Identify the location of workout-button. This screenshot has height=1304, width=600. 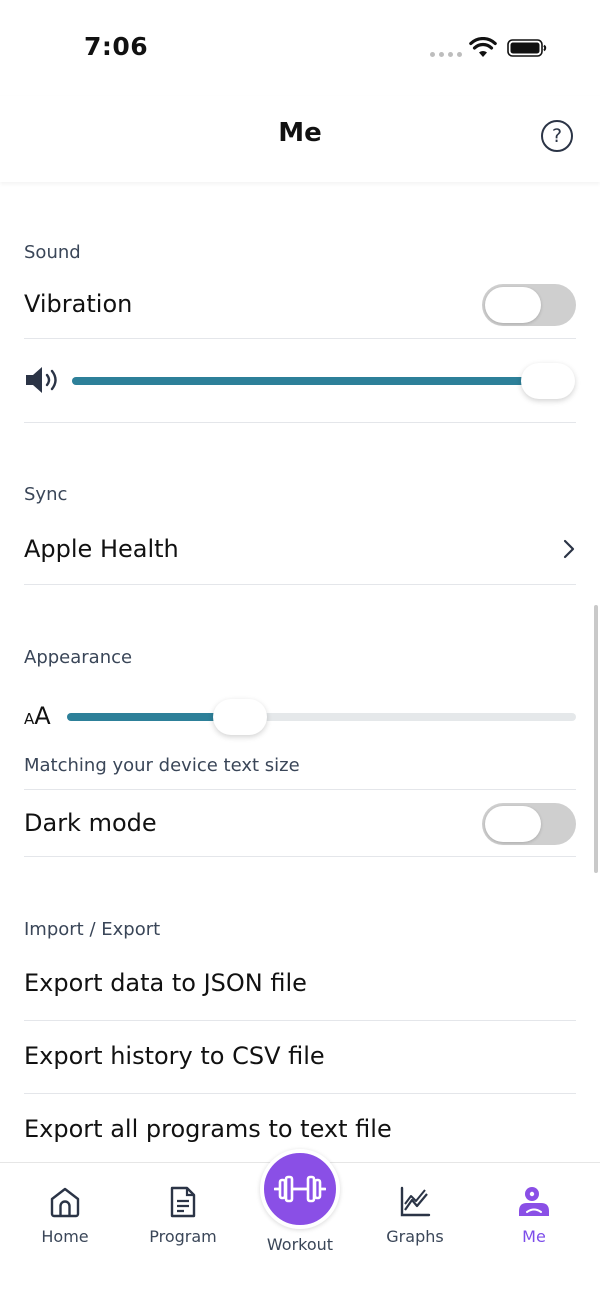
(300, 1189).